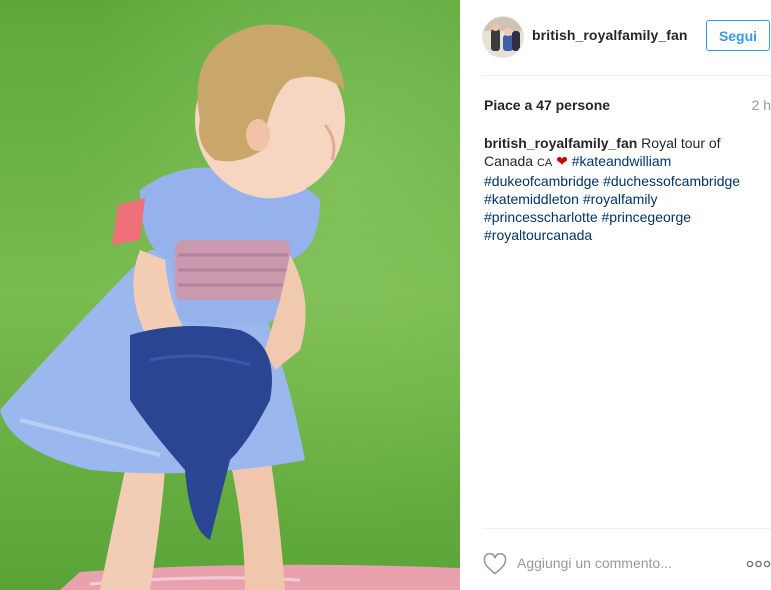 This screenshot has height=590, width=771. What do you see at coordinates (562, 161) in the screenshot?
I see `heart-emoji-icon: ❤` at bounding box center [562, 161].